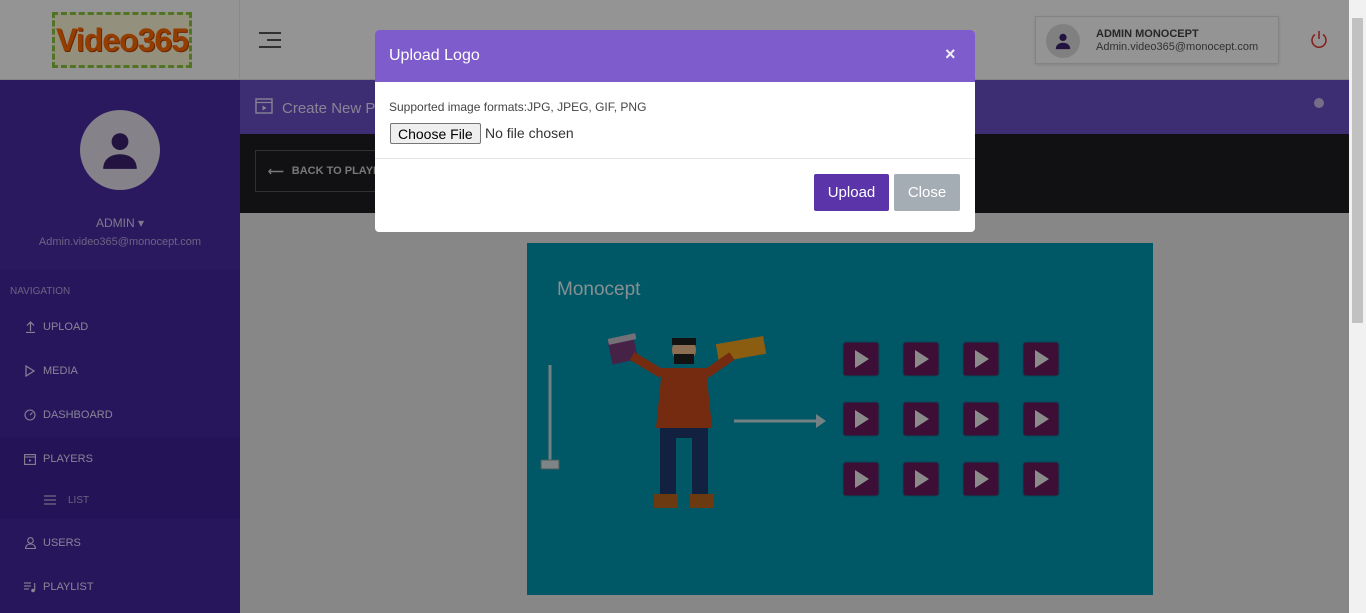 The width and height of the screenshot is (1366, 613). I want to click on upload-button: Upload, so click(851, 192).